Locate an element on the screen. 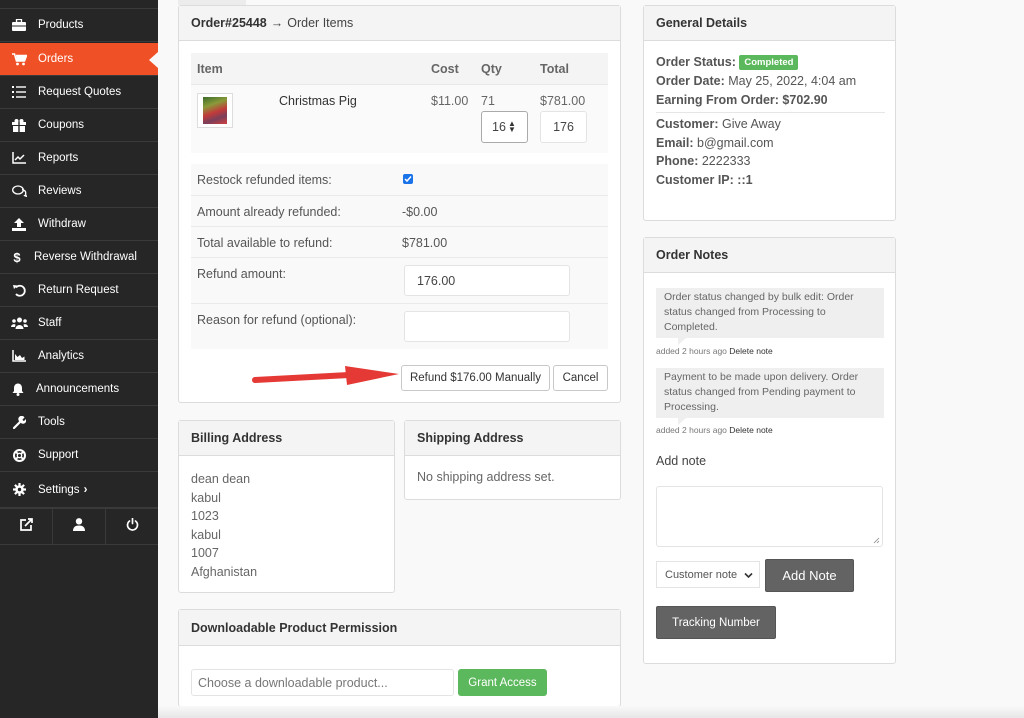 The height and width of the screenshot is (718, 1024). sidebar-item-announcements: Announcements is located at coordinates (79, 389).